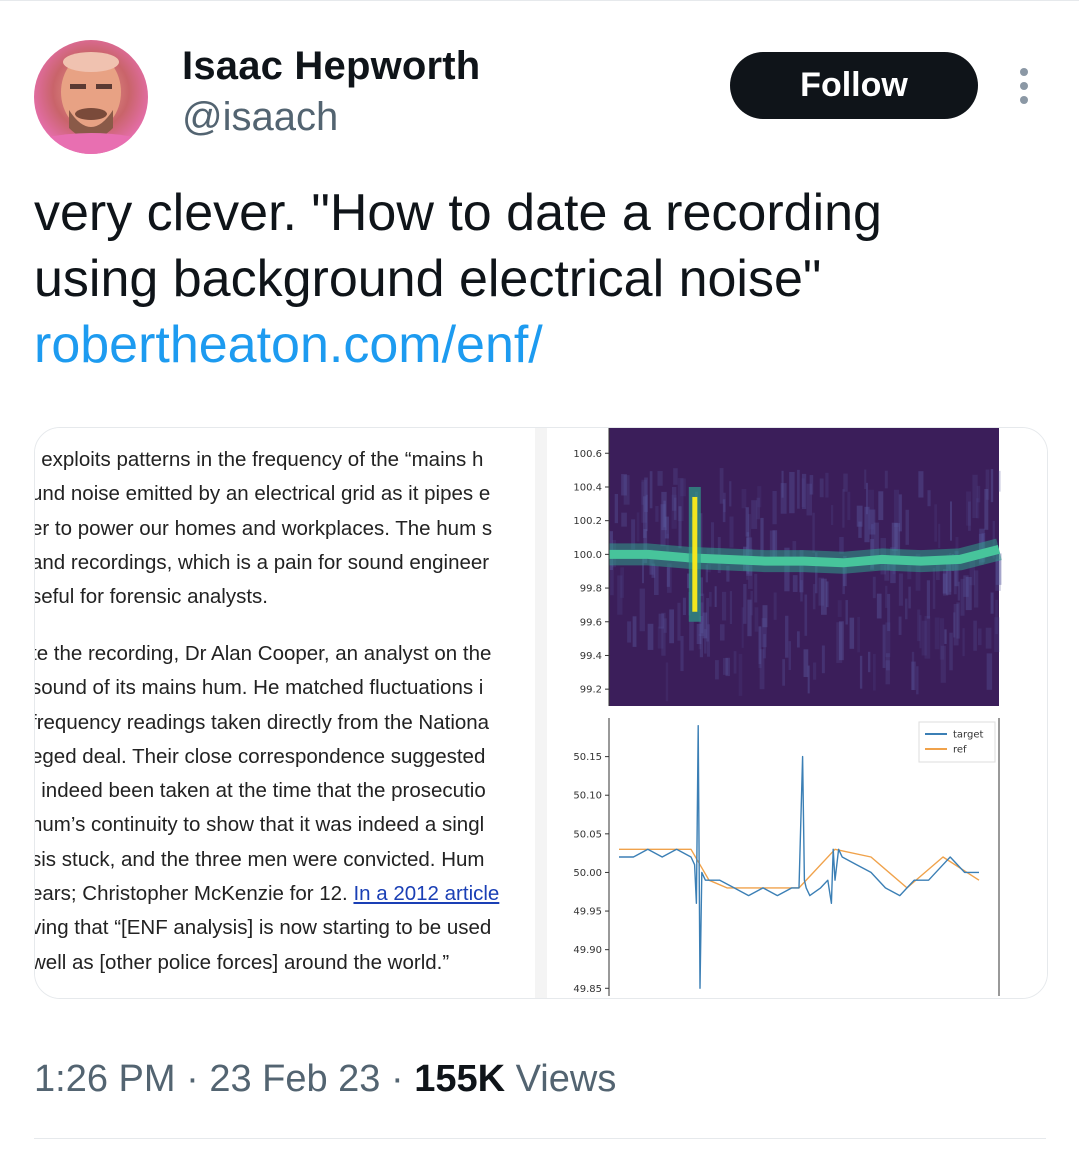 The width and height of the screenshot is (1079, 1152). Describe the element at coordinates (460, 1079) in the screenshot. I see `views-count: 155K` at that location.